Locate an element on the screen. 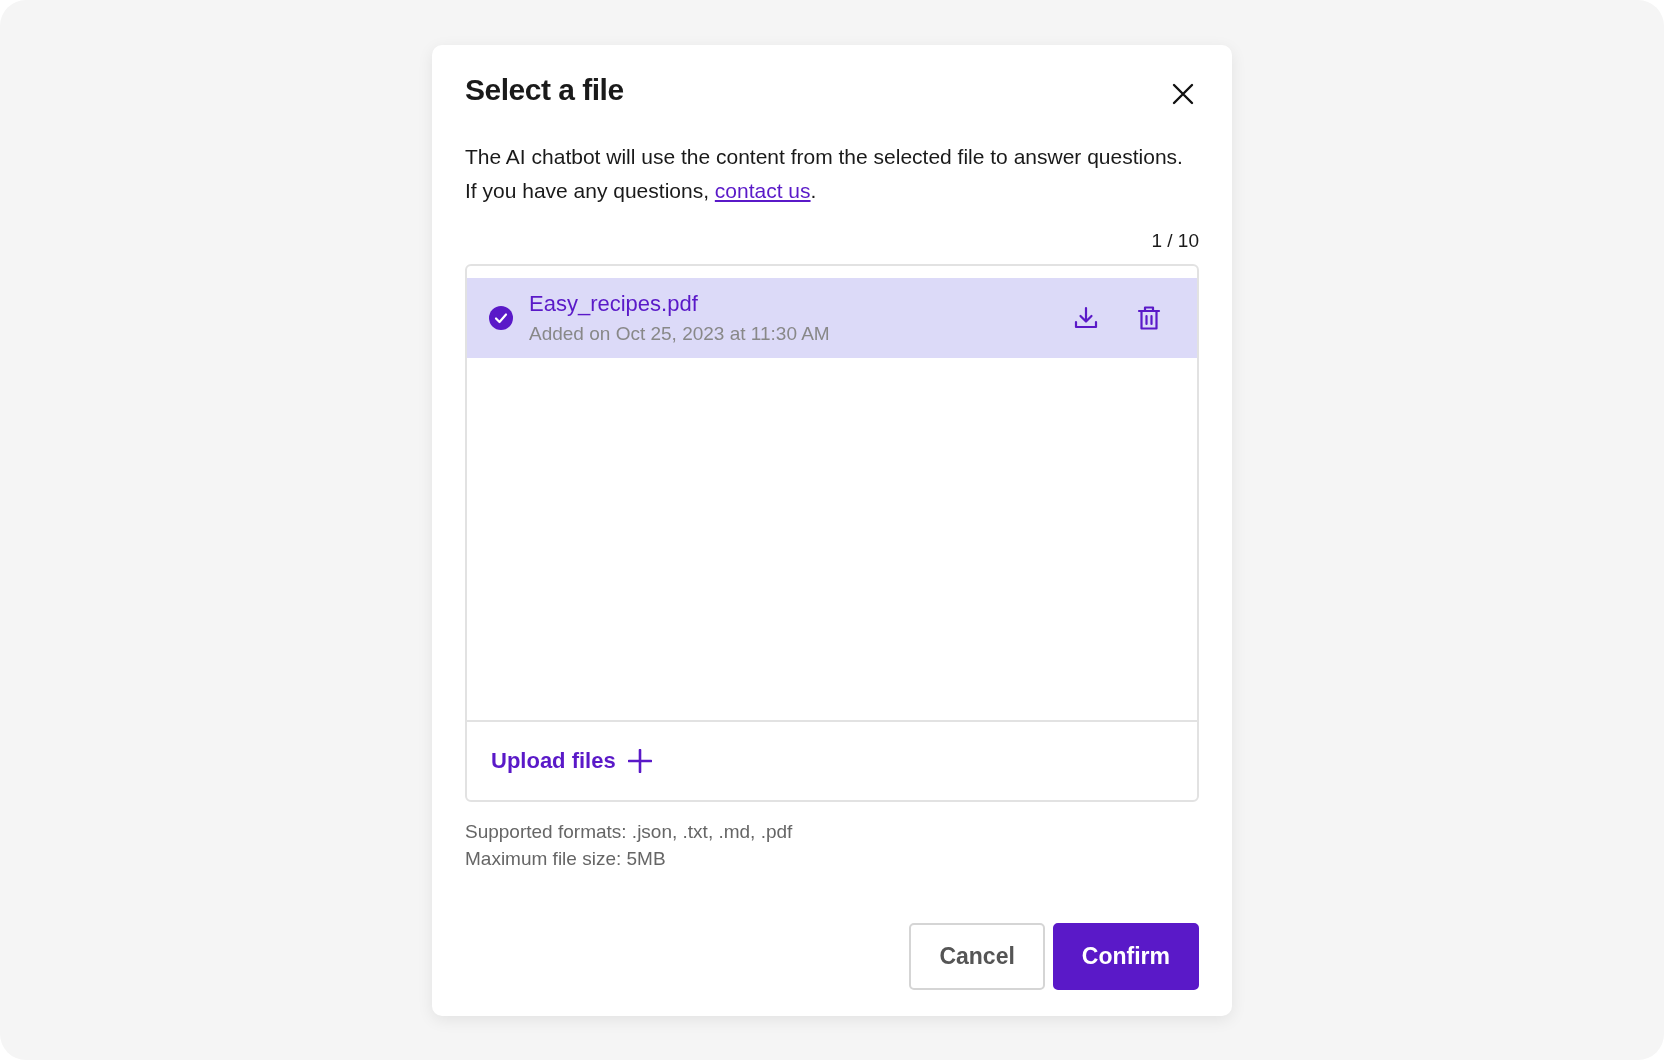  dialog-title: Select a file is located at coordinates (544, 90).